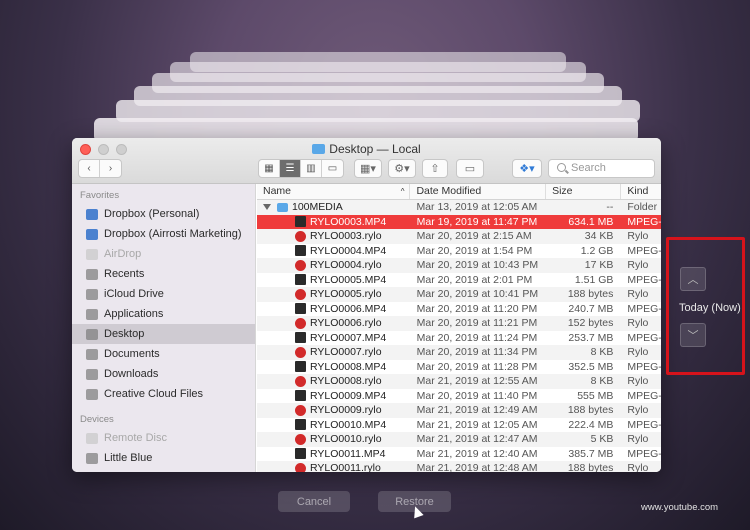 The image size is (750, 530). What do you see at coordinates (163, 214) in the screenshot?
I see `sidebar-item-dropbox-personal: Dropbox (Personal)` at bounding box center [163, 214].